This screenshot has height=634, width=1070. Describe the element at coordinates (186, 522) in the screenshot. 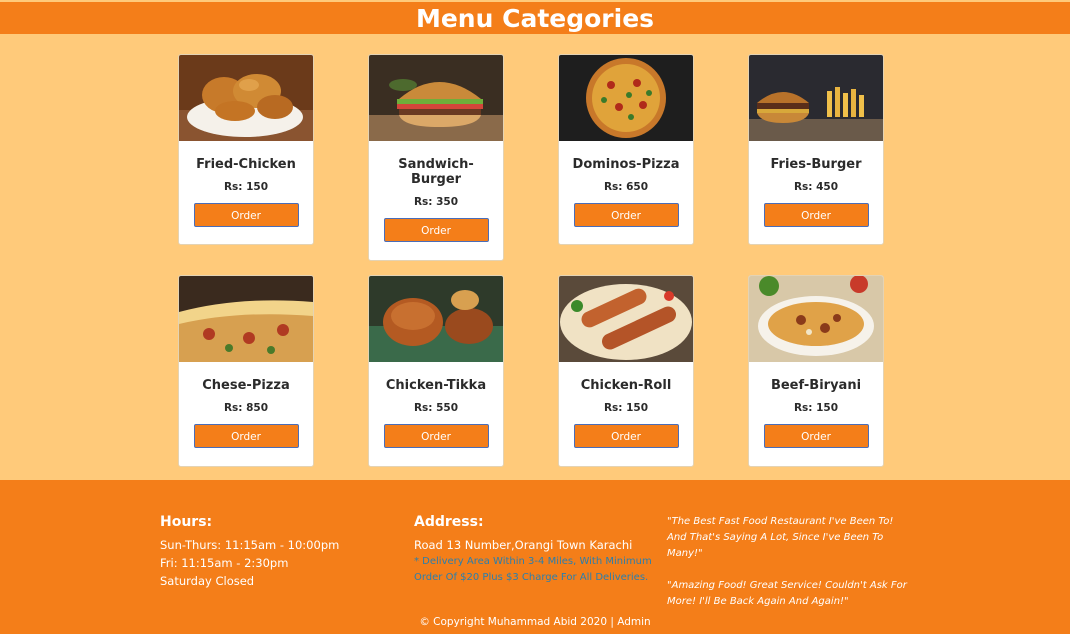

I see `hours-heading: Hours:` at that location.